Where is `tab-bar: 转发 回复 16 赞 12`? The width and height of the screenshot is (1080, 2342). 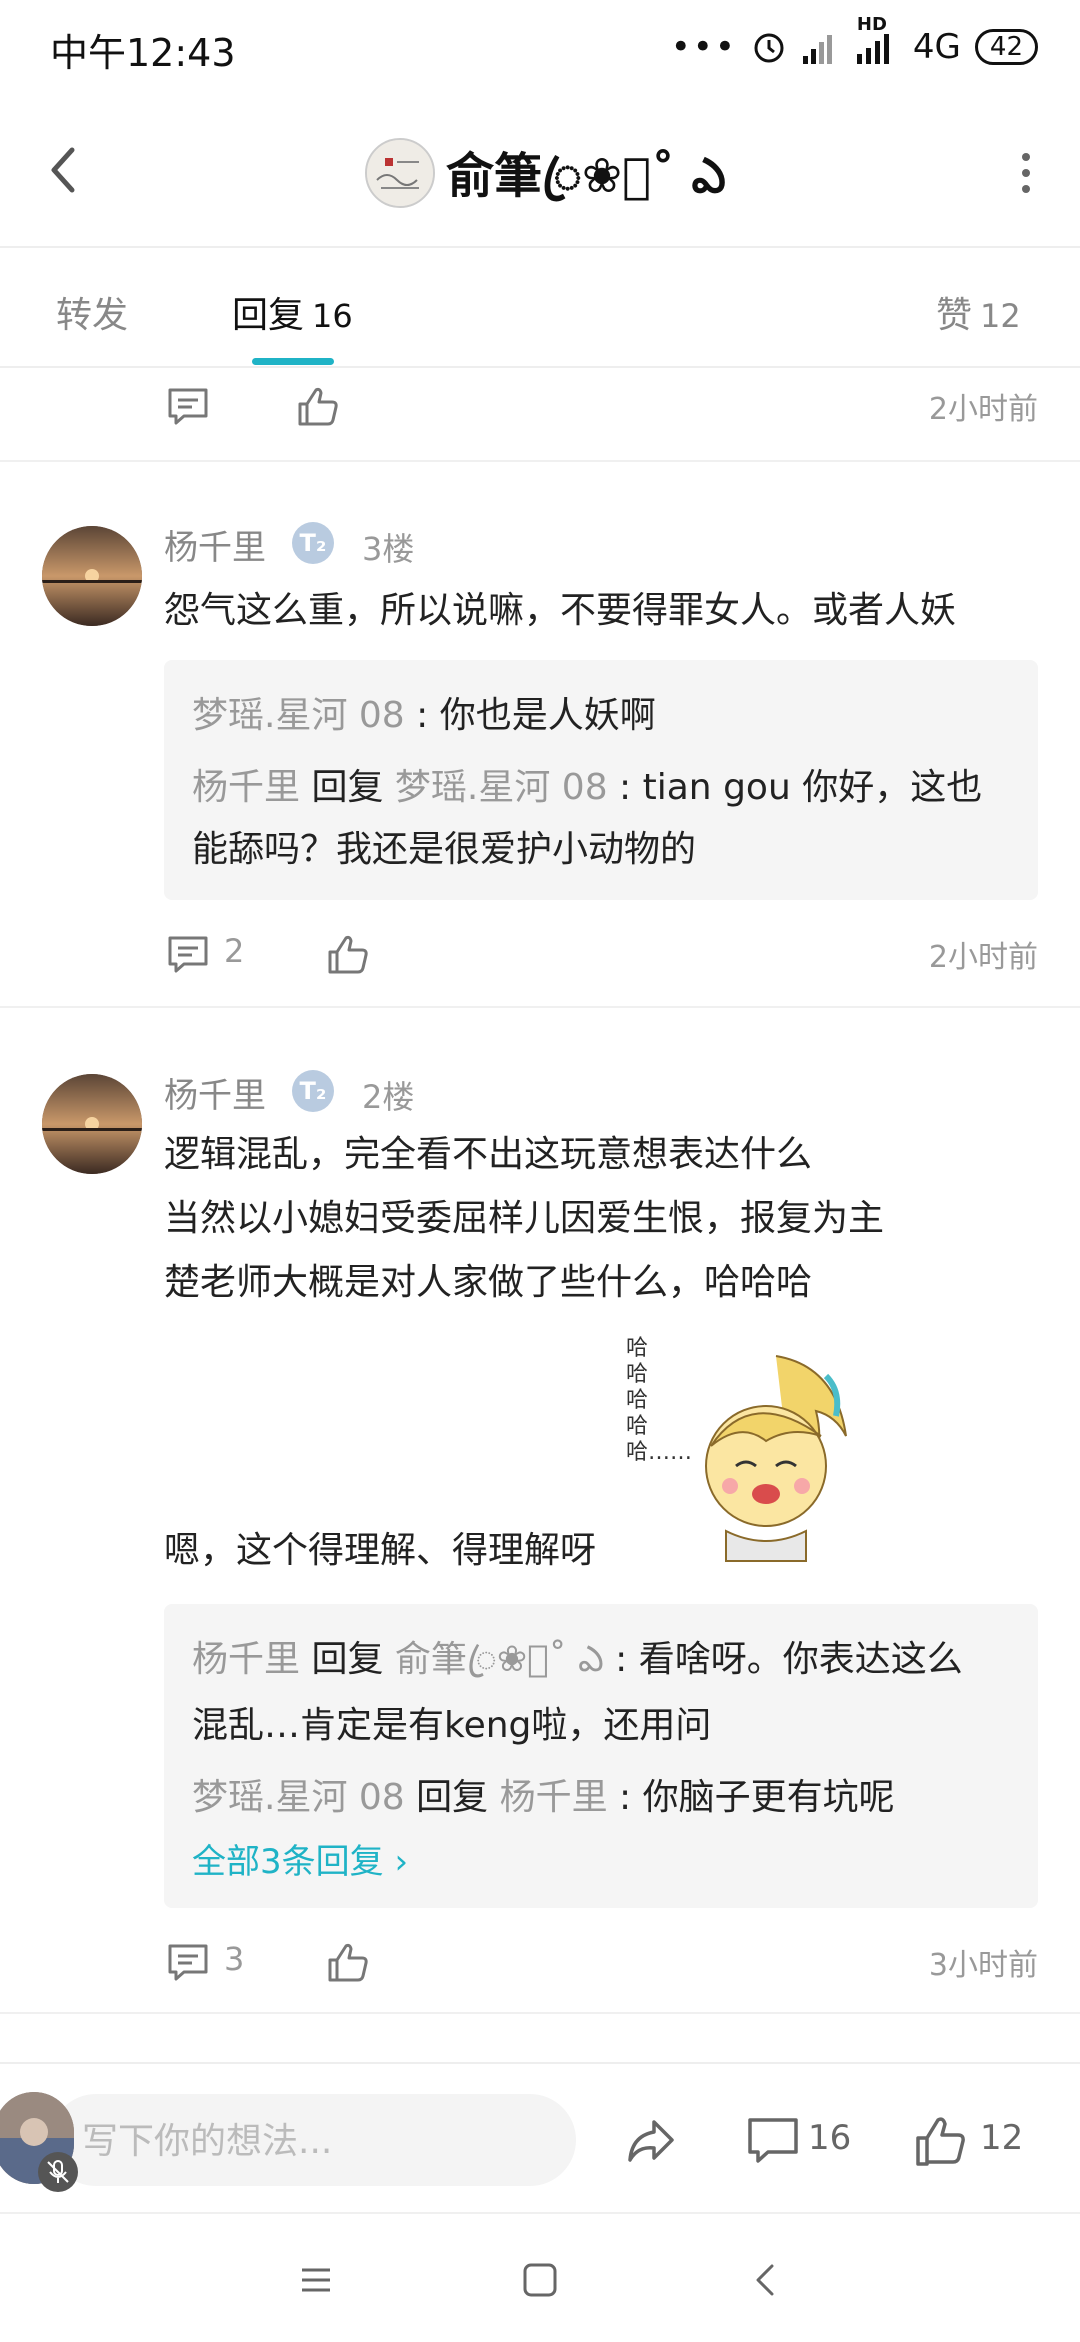 tab-bar: 转发 回复 16 赞 12 is located at coordinates (540, 307).